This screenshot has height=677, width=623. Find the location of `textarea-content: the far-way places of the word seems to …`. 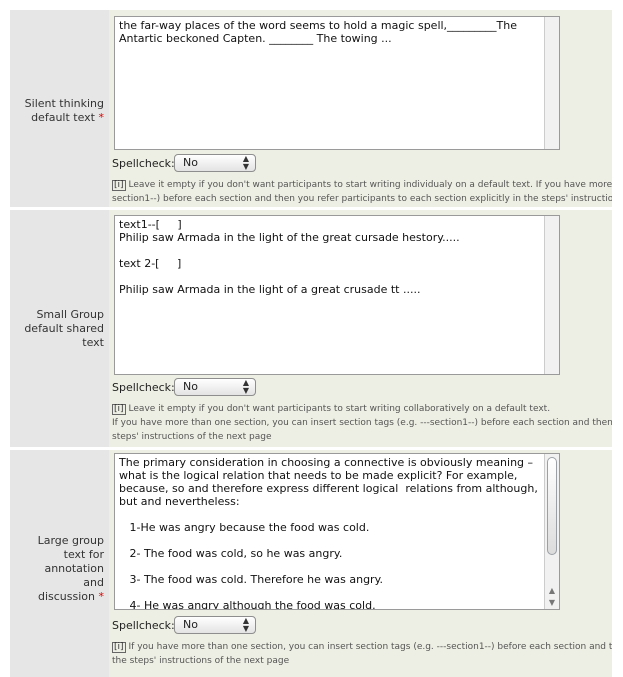

textarea-content: the far-way places of the word seems to … is located at coordinates (320, 32).